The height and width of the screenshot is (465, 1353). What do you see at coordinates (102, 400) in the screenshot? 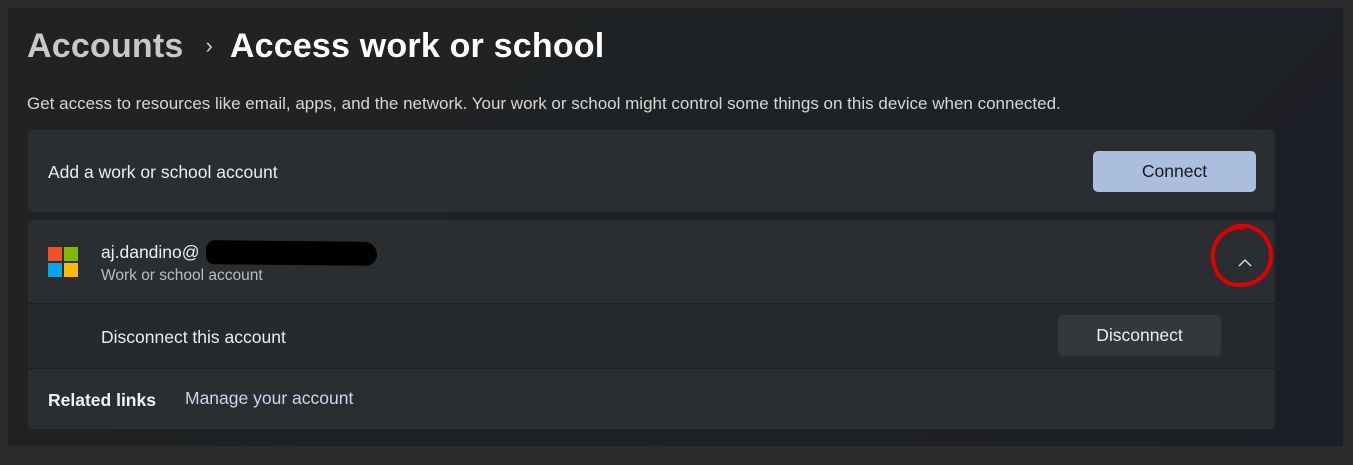
I see `related-links-title: Related links` at bounding box center [102, 400].